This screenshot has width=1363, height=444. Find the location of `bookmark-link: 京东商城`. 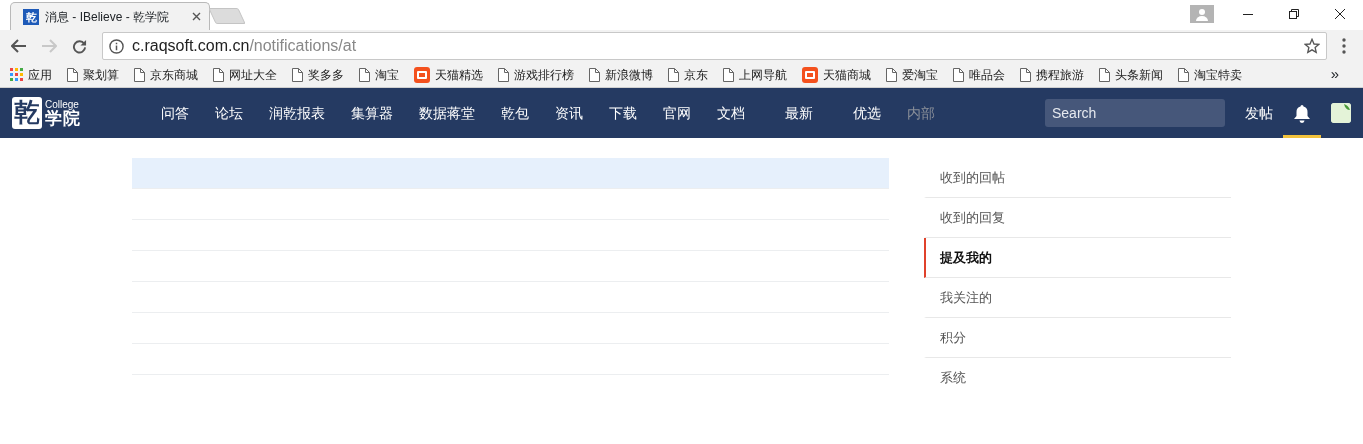

bookmark-link: 京东商城 is located at coordinates (166, 74).